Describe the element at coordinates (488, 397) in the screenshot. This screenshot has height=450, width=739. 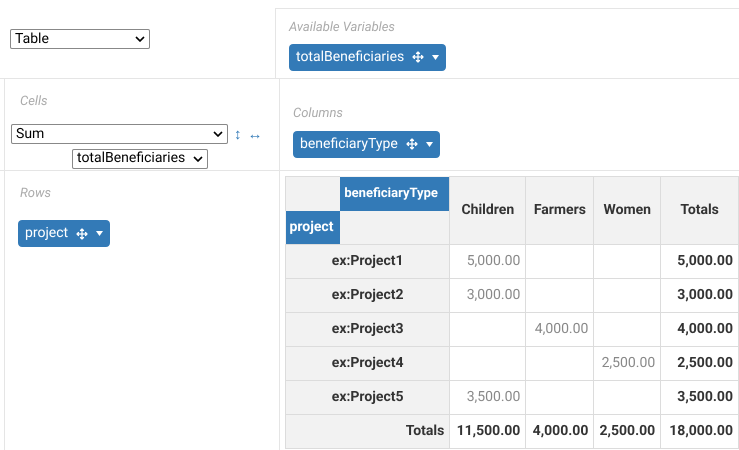
I see `table-cell: 3,500.00` at that location.